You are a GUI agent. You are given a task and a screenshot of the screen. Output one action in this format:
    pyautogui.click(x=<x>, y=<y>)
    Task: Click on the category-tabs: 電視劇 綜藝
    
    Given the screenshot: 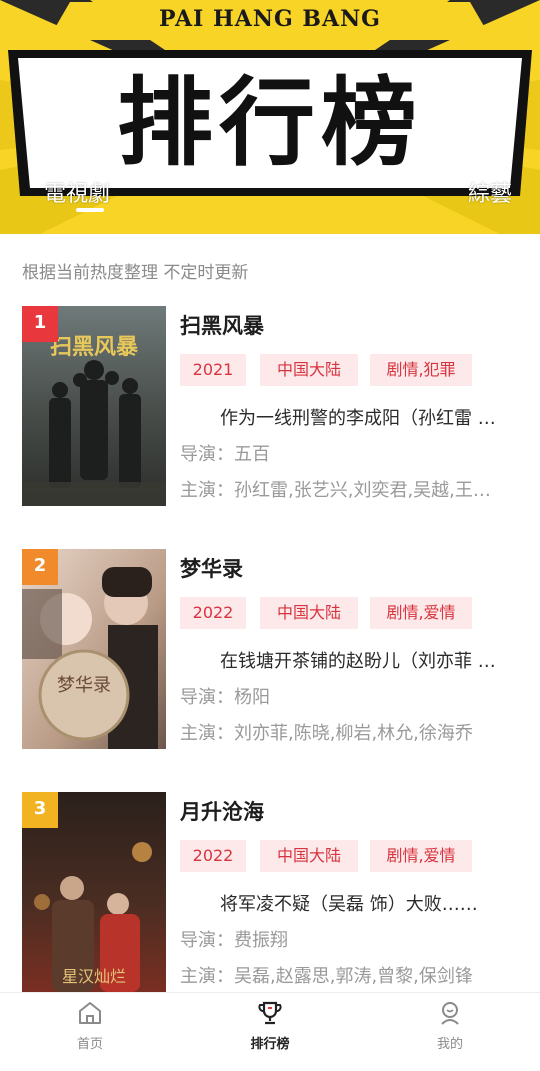 What is the action you would take?
    pyautogui.click(x=270, y=196)
    